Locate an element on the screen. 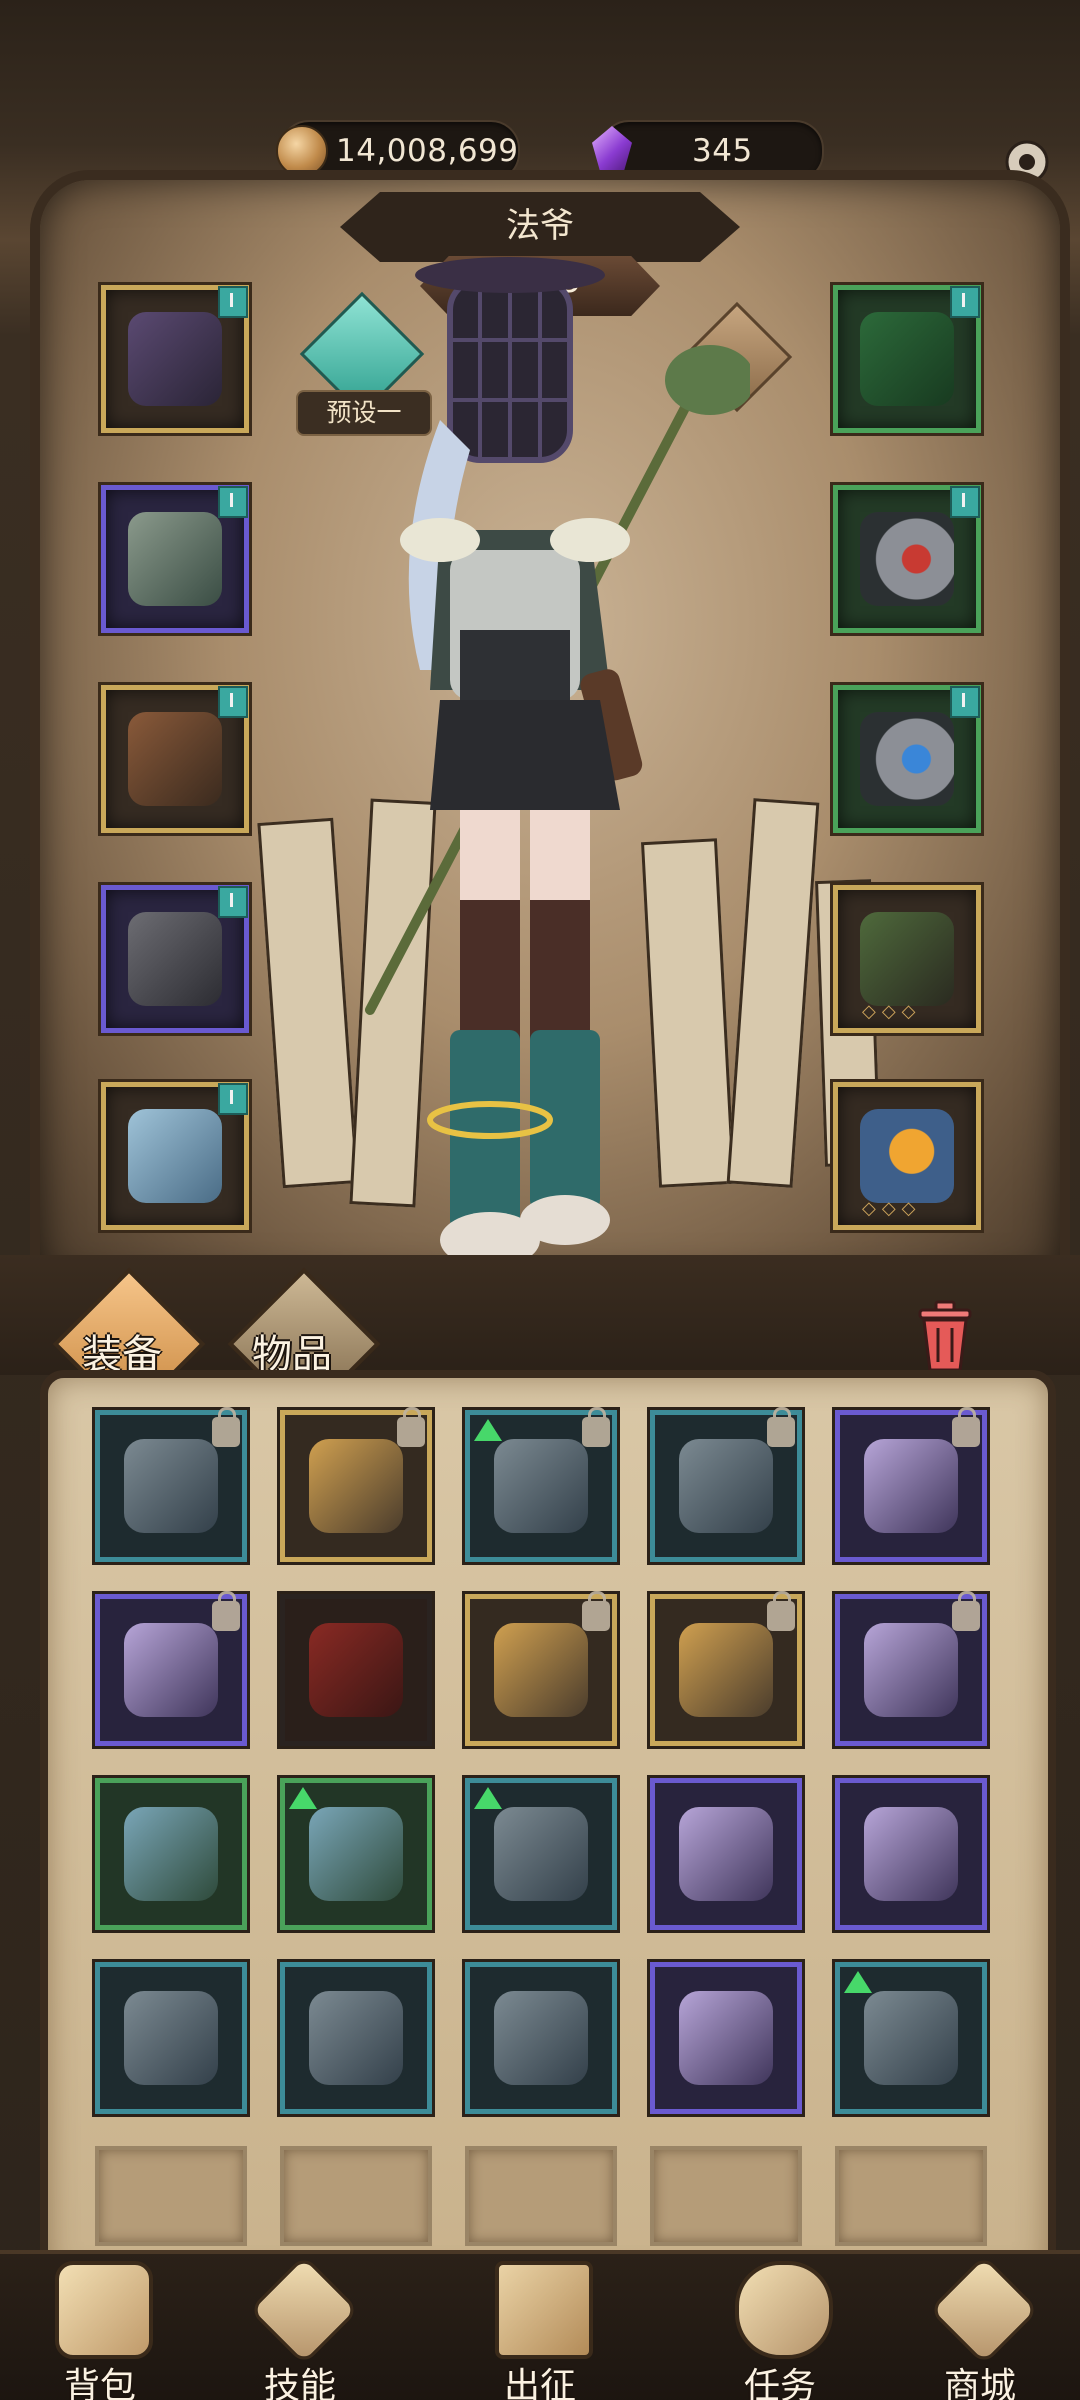  horn-icon is located at coordinates (784, 2310).